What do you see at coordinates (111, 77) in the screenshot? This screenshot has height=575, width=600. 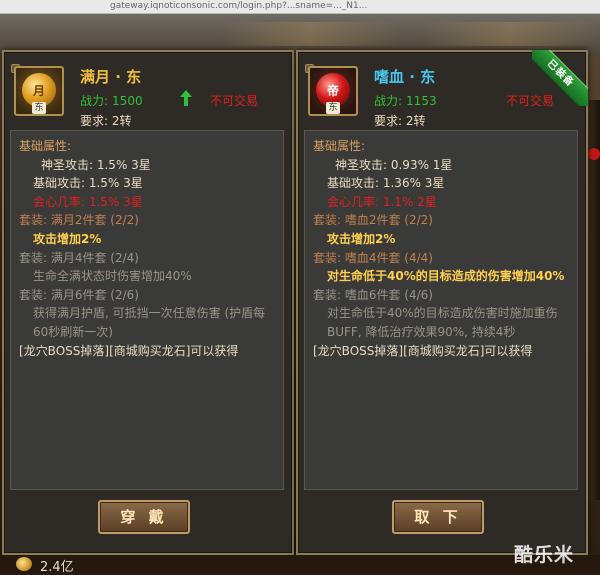 I see `item-name: 满月 · 东` at bounding box center [111, 77].